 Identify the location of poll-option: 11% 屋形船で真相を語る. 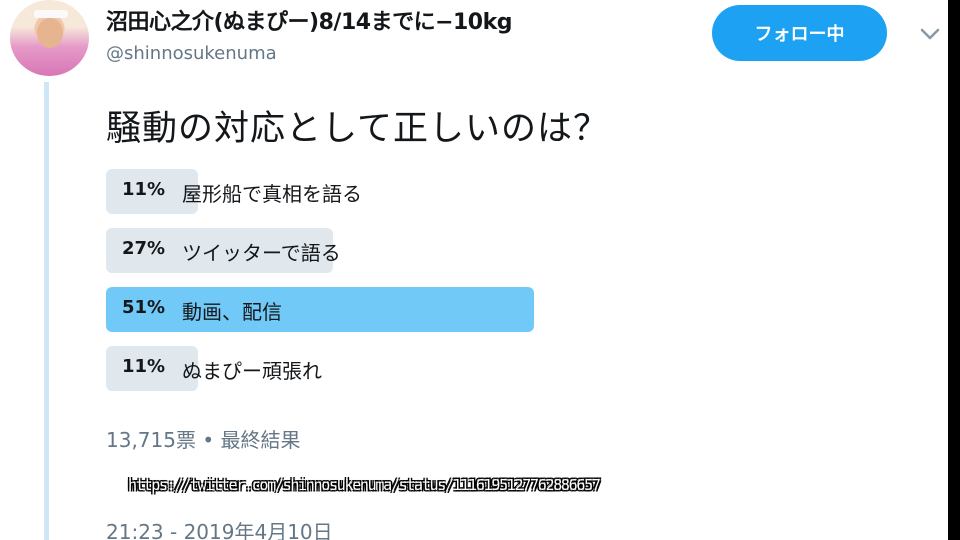
(376, 191).